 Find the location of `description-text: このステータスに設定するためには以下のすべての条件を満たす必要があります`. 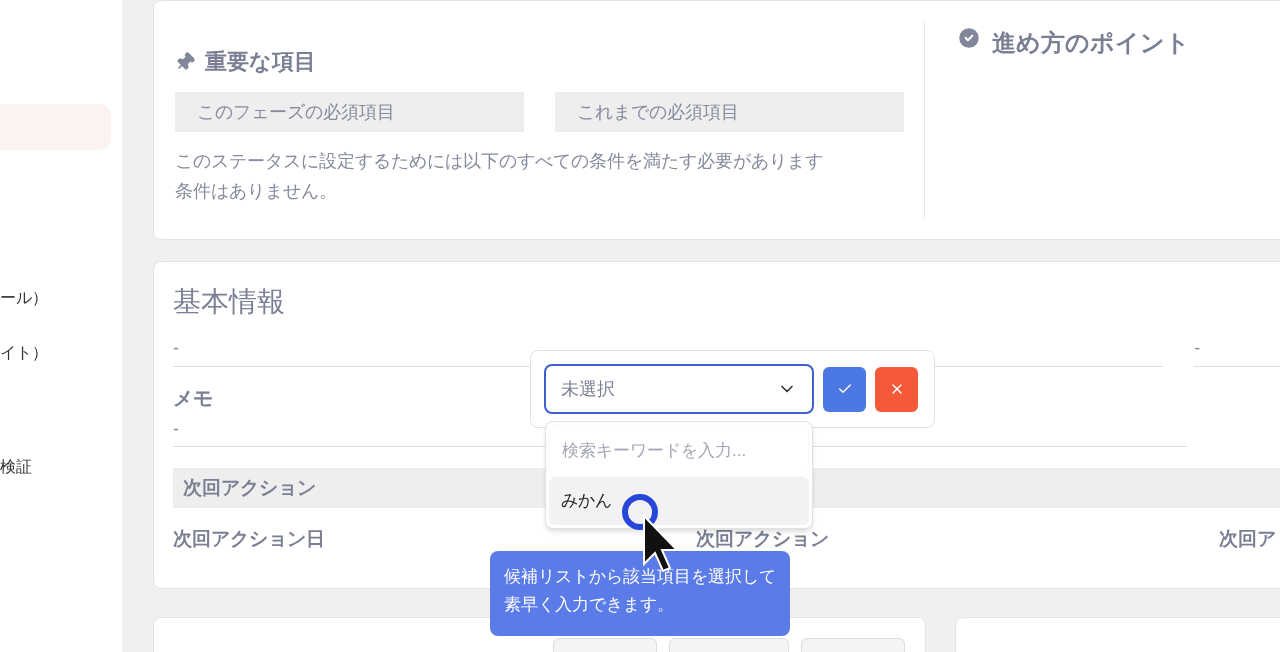

description-text: このステータスに設定するためには以下のすべての条件を満たす必要があります is located at coordinates (499, 161).